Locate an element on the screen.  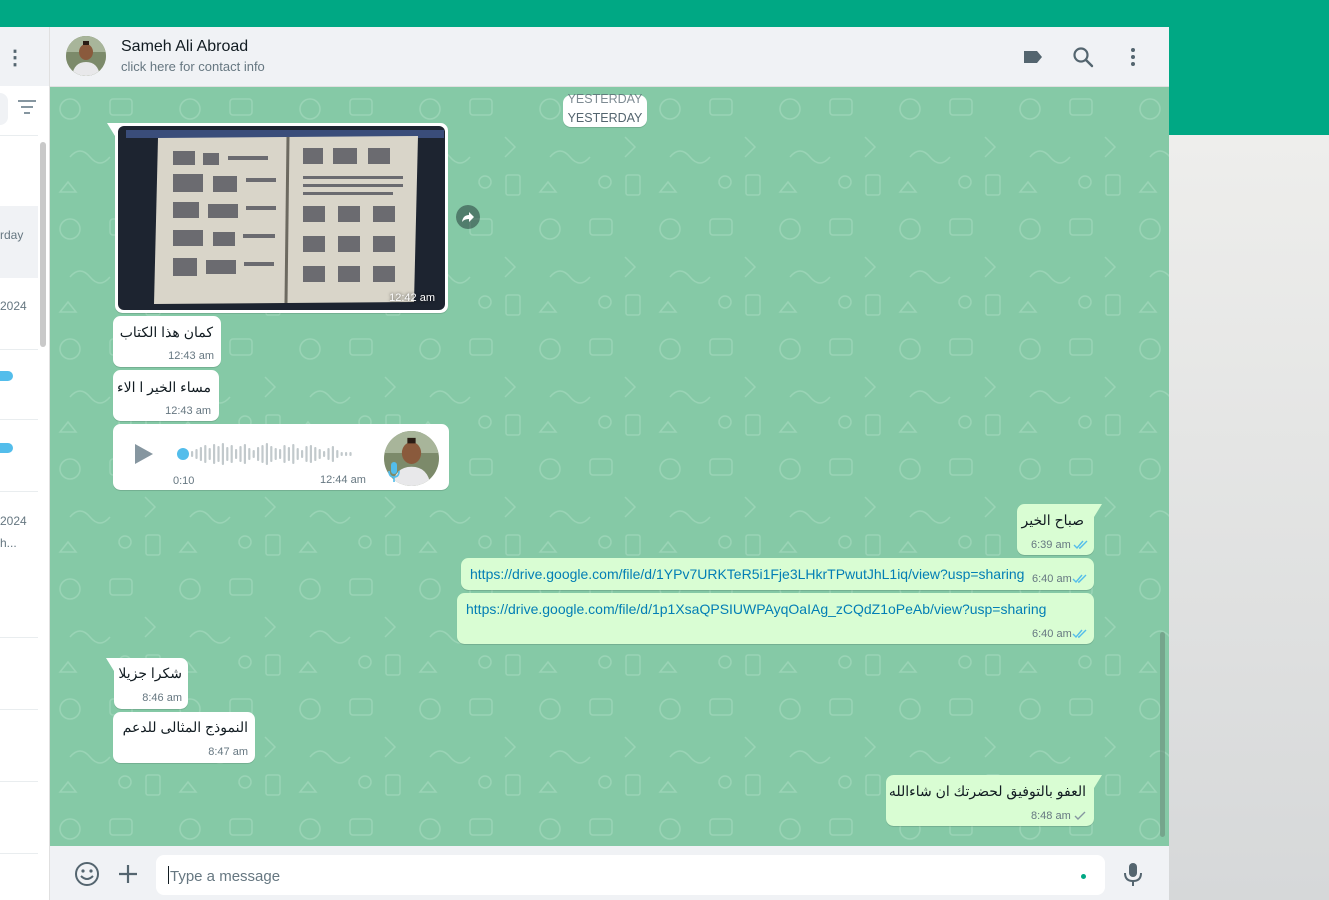
date-separator-ghost-label: YESTERDAY is located at coordinates (605, 99).